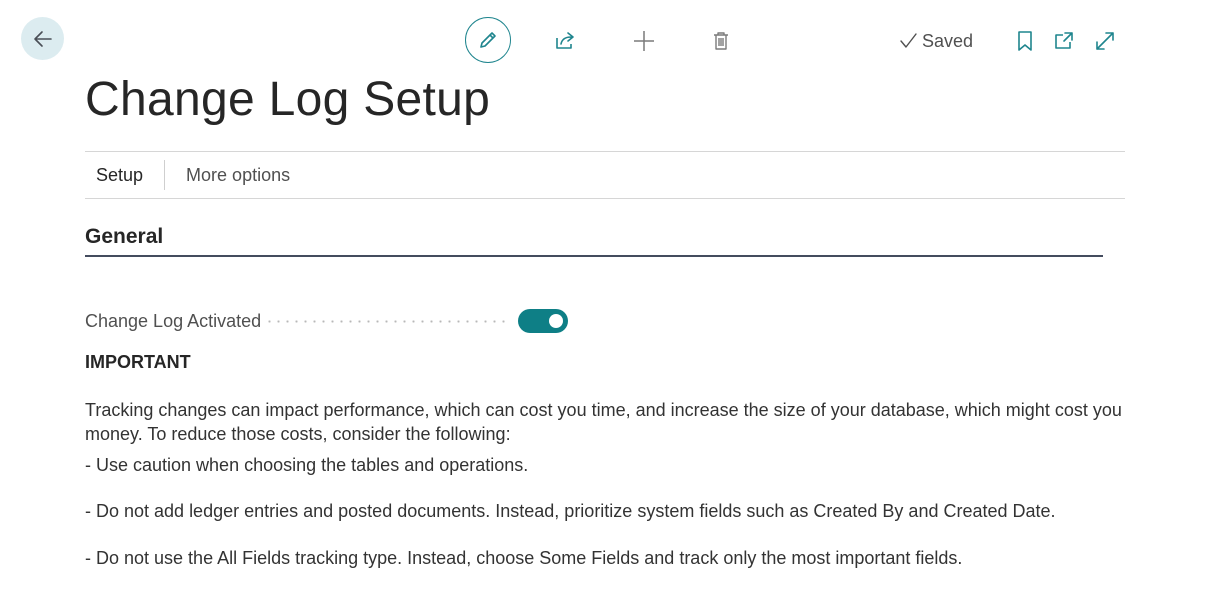 The width and height of the screenshot is (1210, 598). I want to click on toggle-knob, so click(556, 321).